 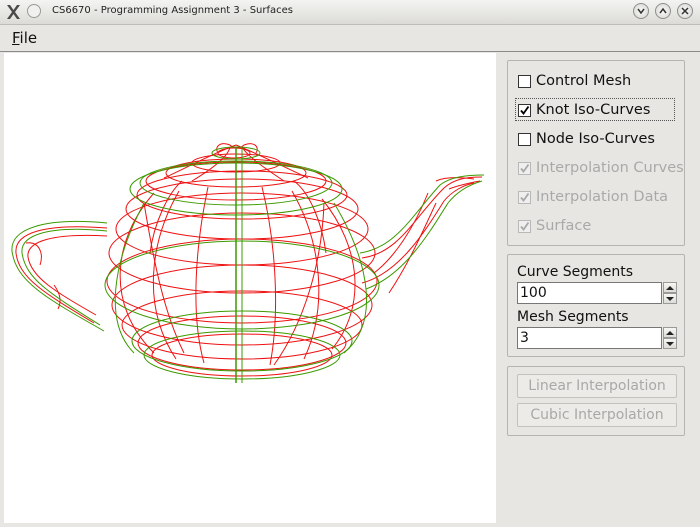 I want to click on minimize-button, so click(x=641, y=11).